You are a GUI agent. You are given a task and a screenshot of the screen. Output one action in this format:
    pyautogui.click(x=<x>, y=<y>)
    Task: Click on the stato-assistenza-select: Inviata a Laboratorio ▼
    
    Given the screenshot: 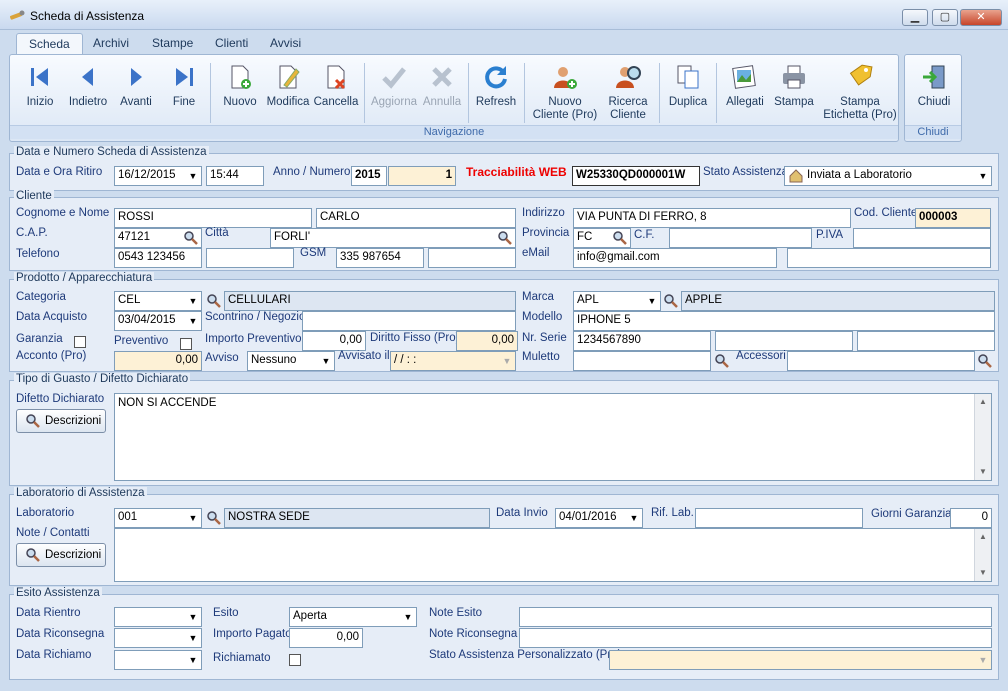 What is the action you would take?
    pyautogui.click(x=888, y=176)
    